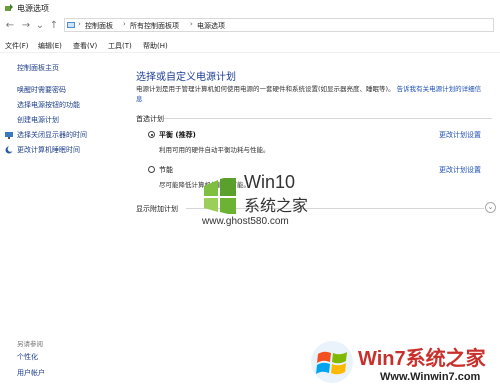 The image size is (500, 391). Describe the element at coordinates (26, 26) in the screenshot. I see `forward-button: →` at that location.